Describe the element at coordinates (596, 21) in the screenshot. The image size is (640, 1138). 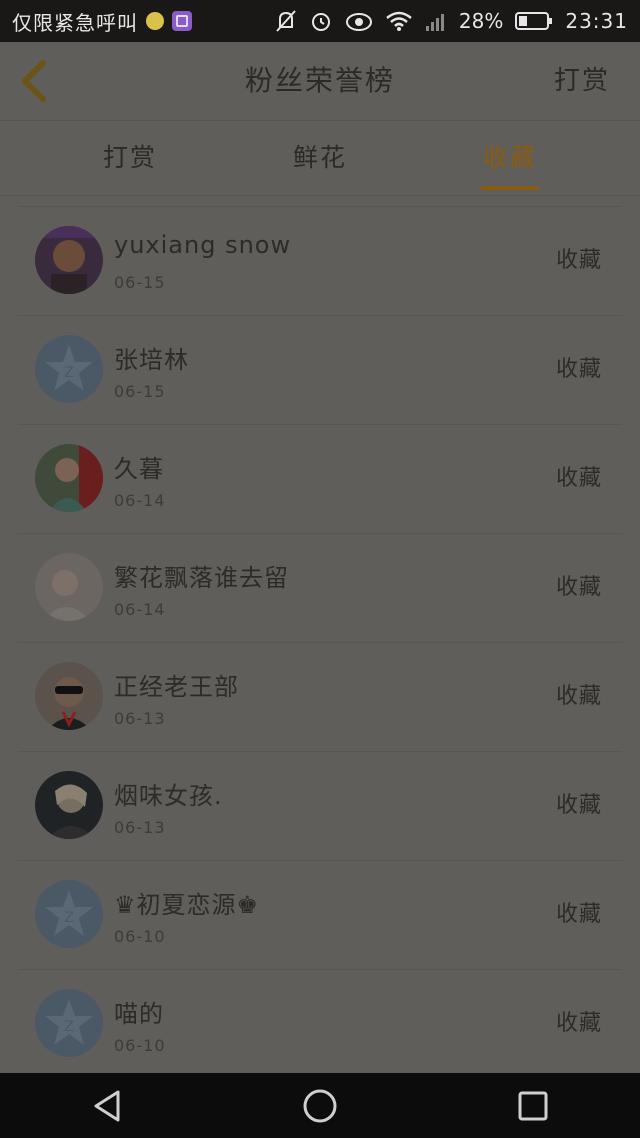
I see `clock: 23:31` at that location.